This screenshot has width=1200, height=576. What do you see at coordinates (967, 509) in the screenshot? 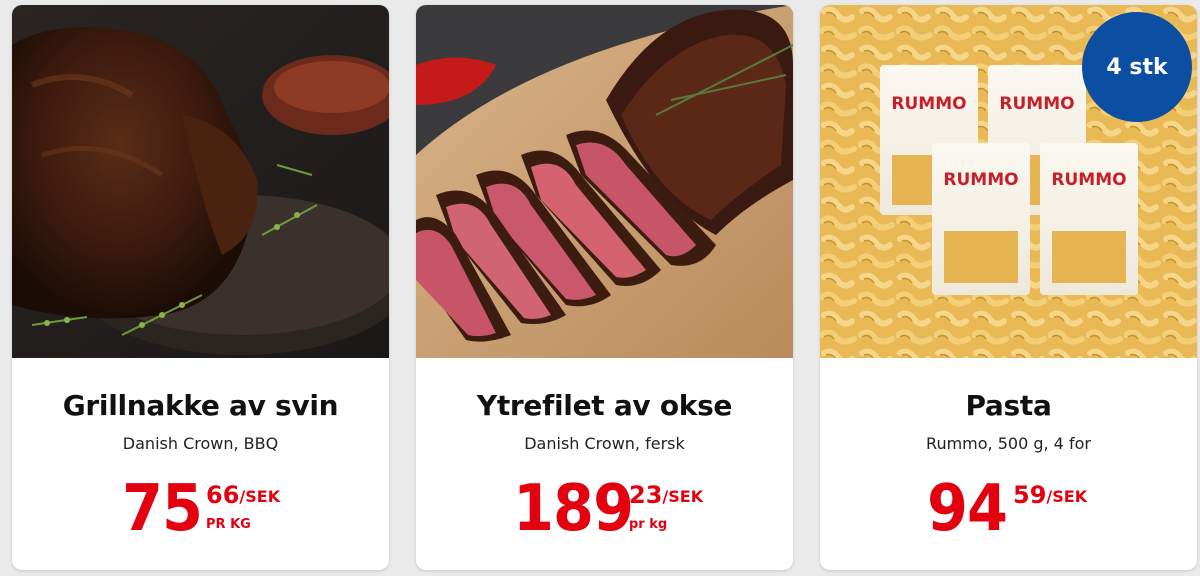
I see `price-main: 94` at bounding box center [967, 509].